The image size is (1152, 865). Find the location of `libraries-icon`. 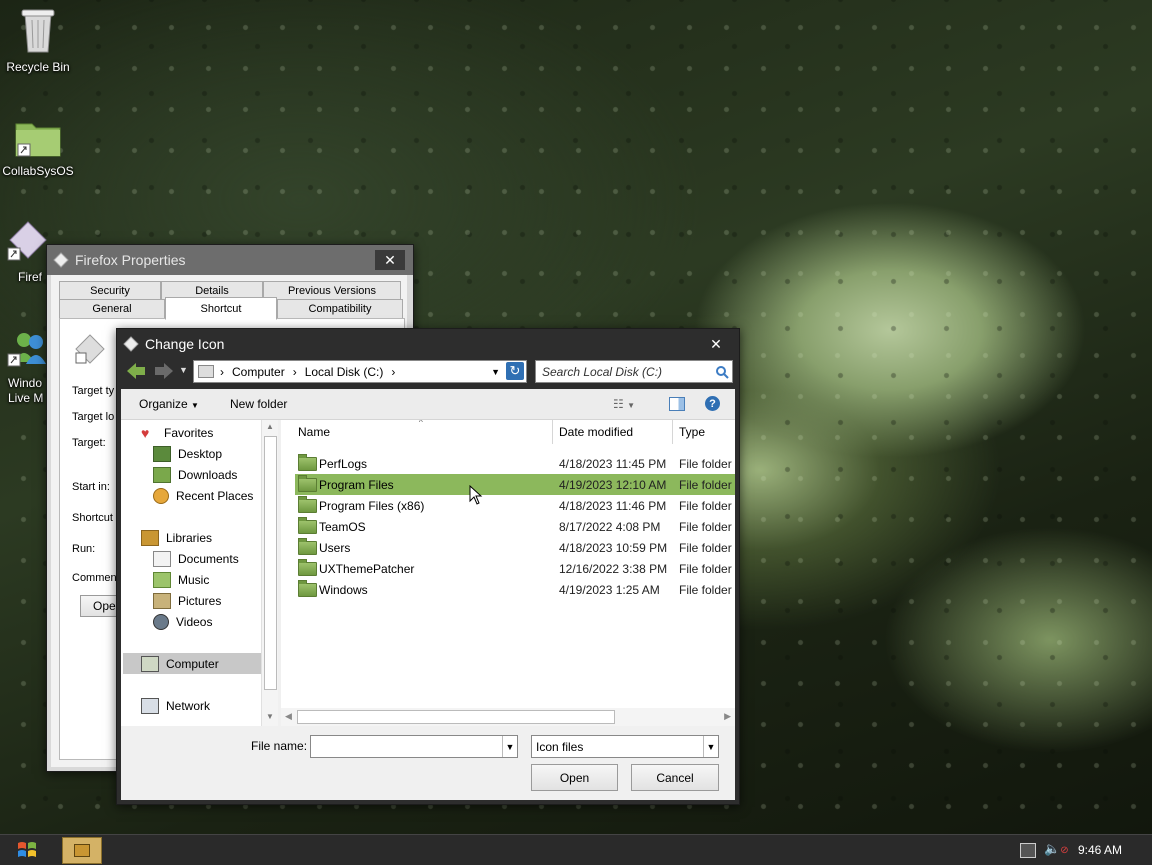

libraries-icon is located at coordinates (150, 537).